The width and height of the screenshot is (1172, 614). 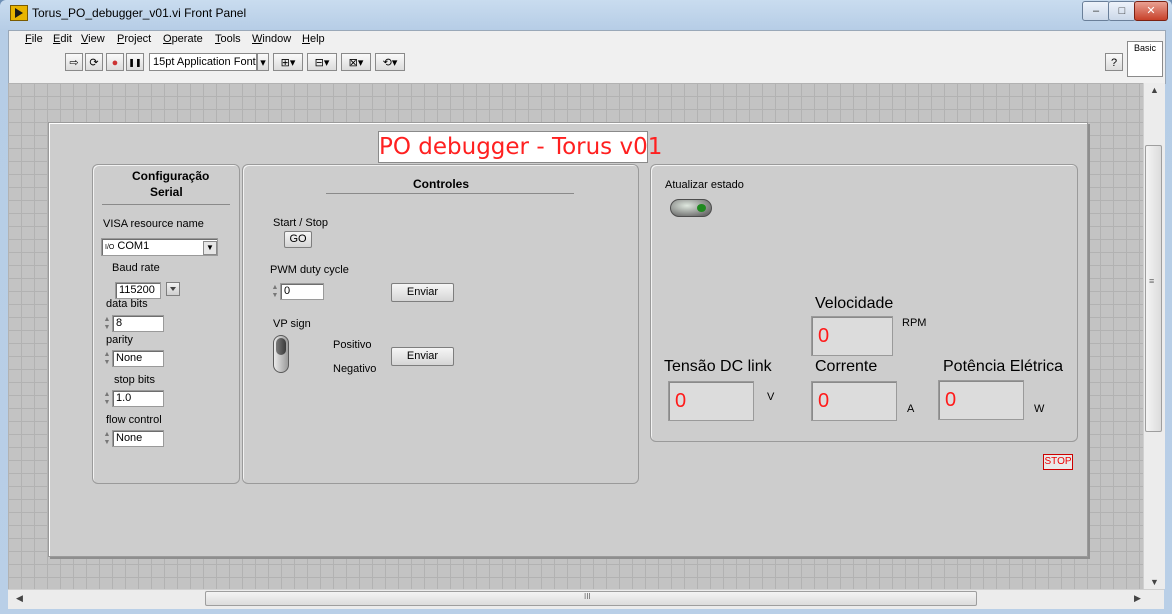 What do you see at coordinates (138, 438) in the screenshot?
I see `flow-control-field: None` at bounding box center [138, 438].